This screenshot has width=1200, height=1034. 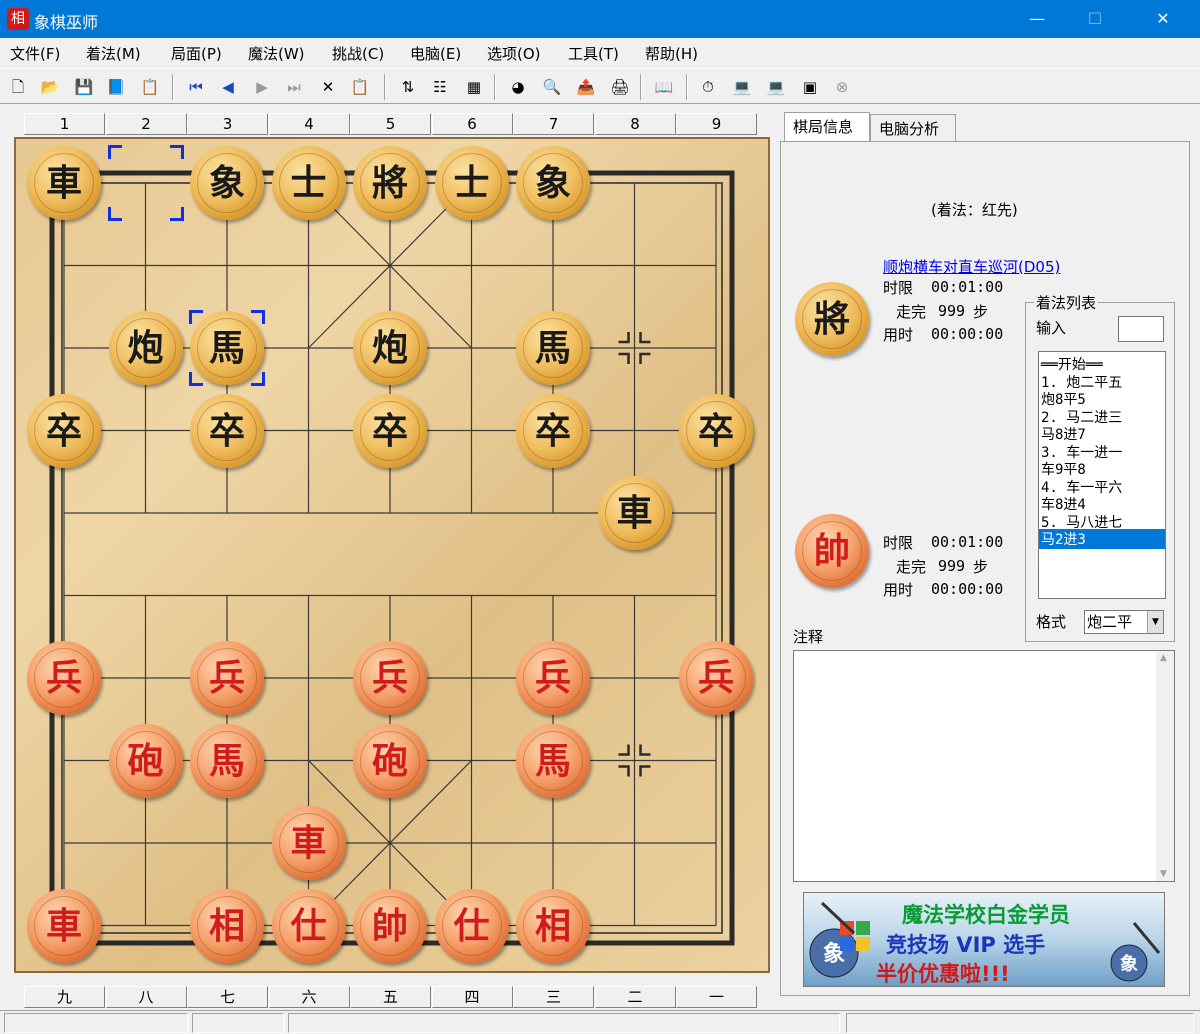 What do you see at coordinates (196, 53) in the screenshot?
I see `menu-position: 局面(P)` at bounding box center [196, 53].